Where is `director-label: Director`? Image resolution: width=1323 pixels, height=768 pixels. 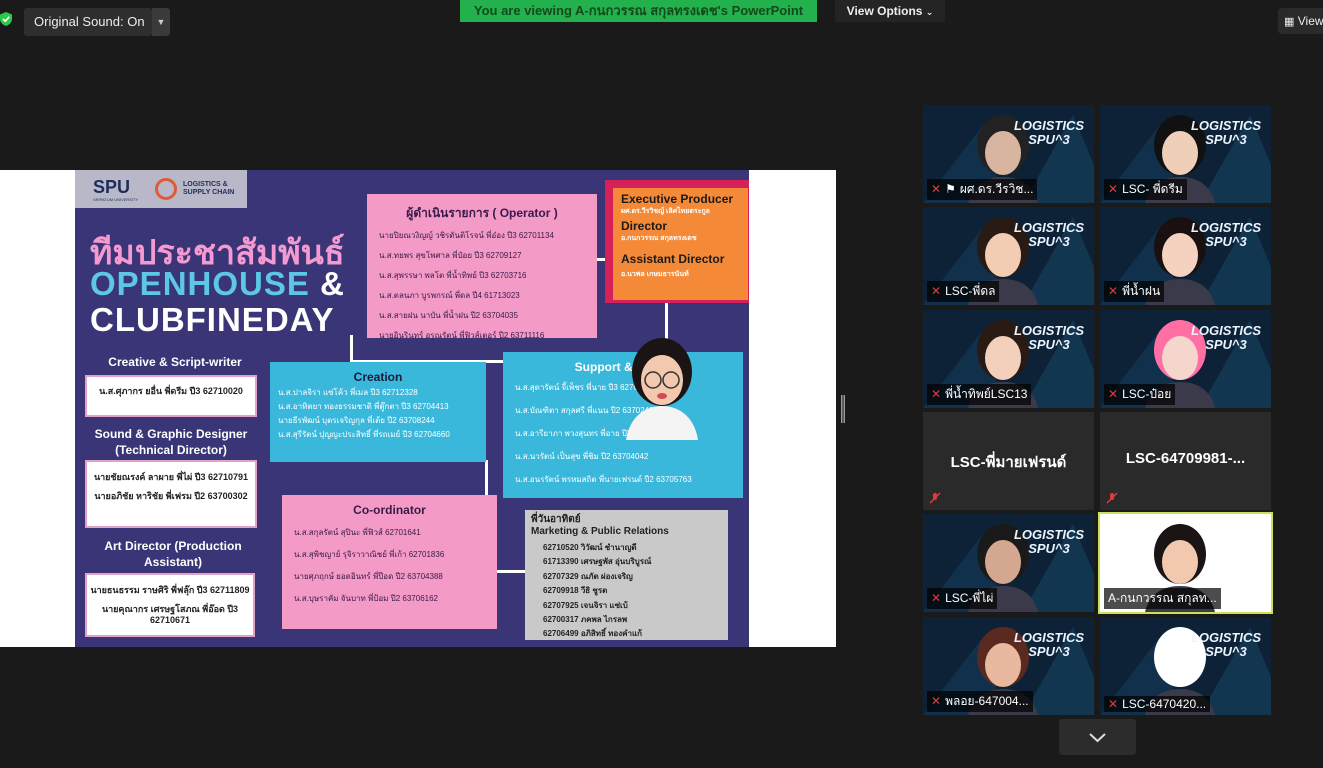 director-label: Director is located at coordinates (644, 226).